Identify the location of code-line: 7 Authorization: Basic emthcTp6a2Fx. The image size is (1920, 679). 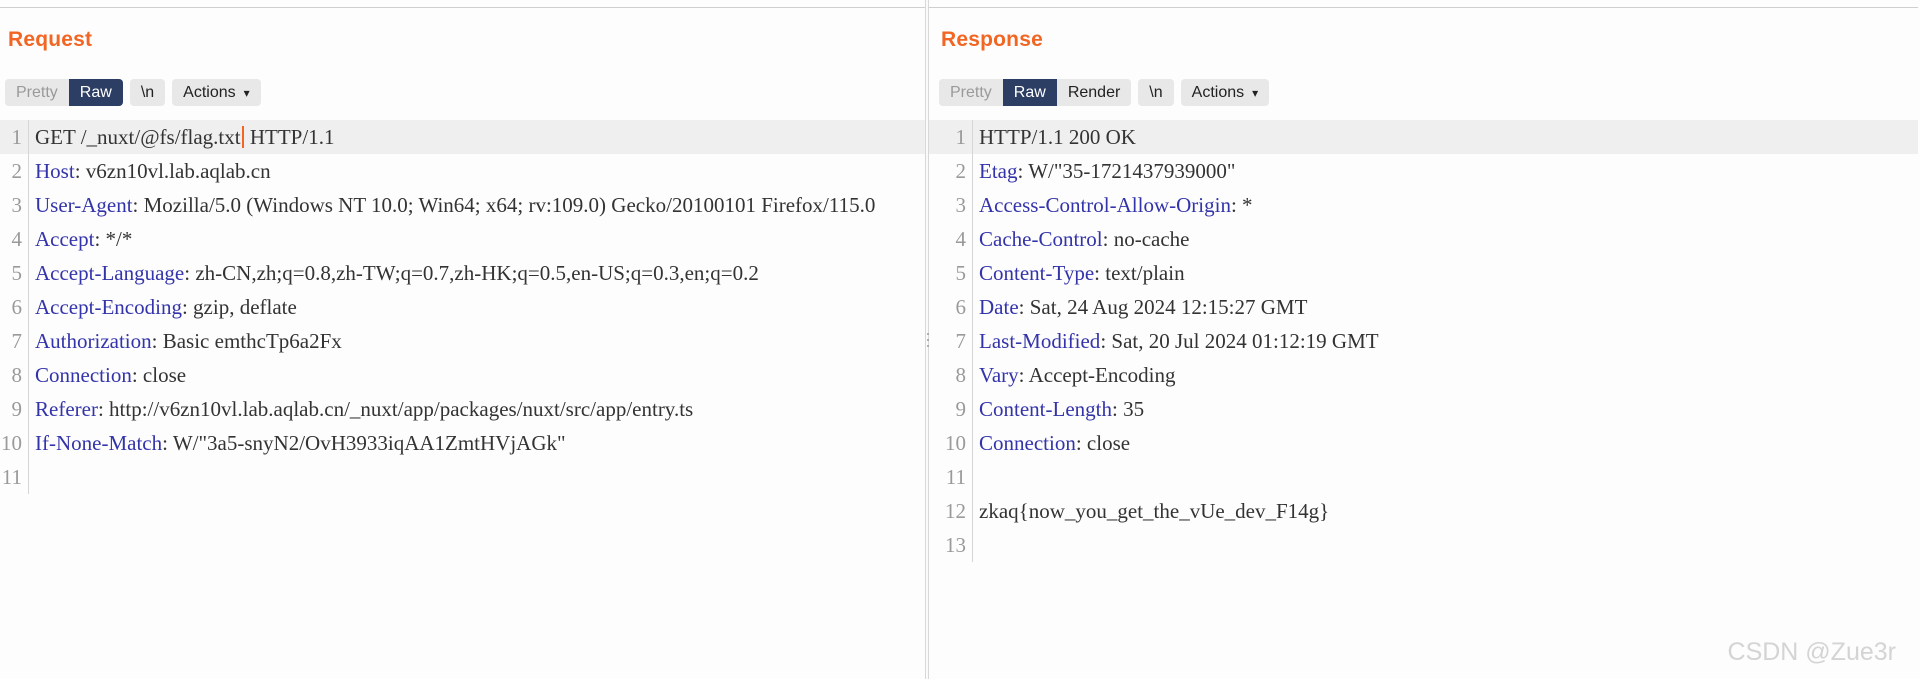
(462, 341).